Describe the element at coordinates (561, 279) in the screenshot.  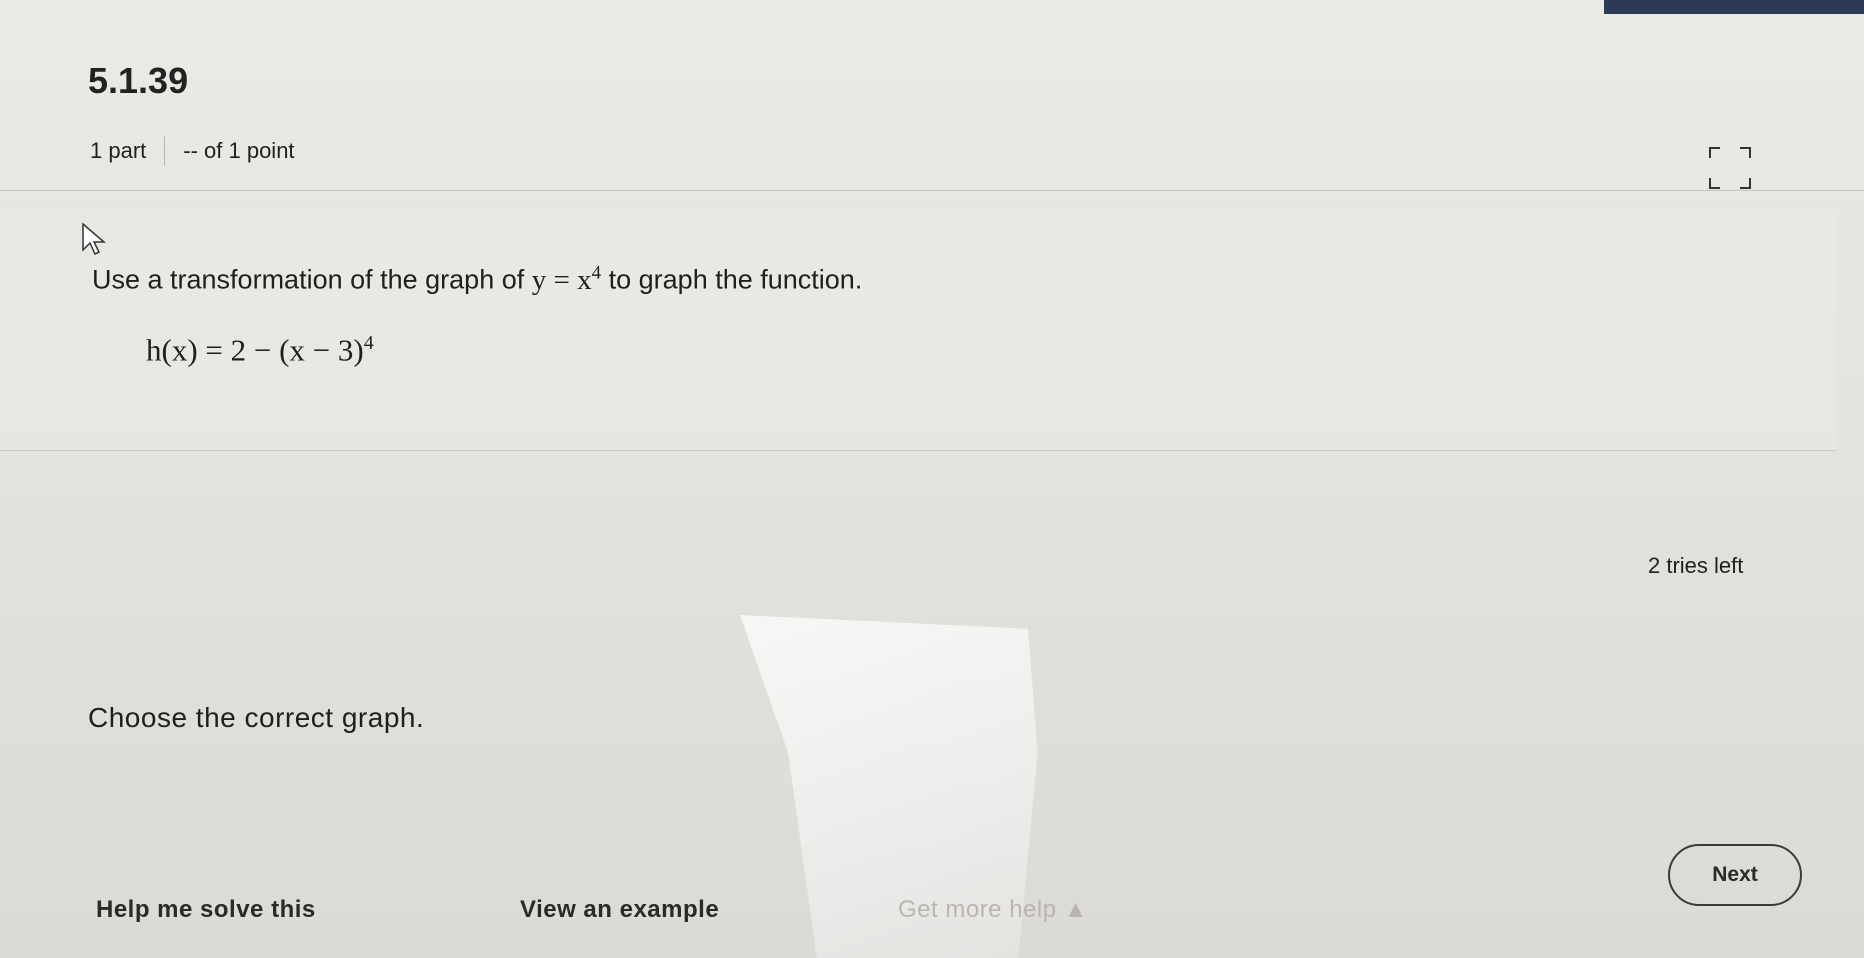
I see `base-function-text: y = x` at that location.